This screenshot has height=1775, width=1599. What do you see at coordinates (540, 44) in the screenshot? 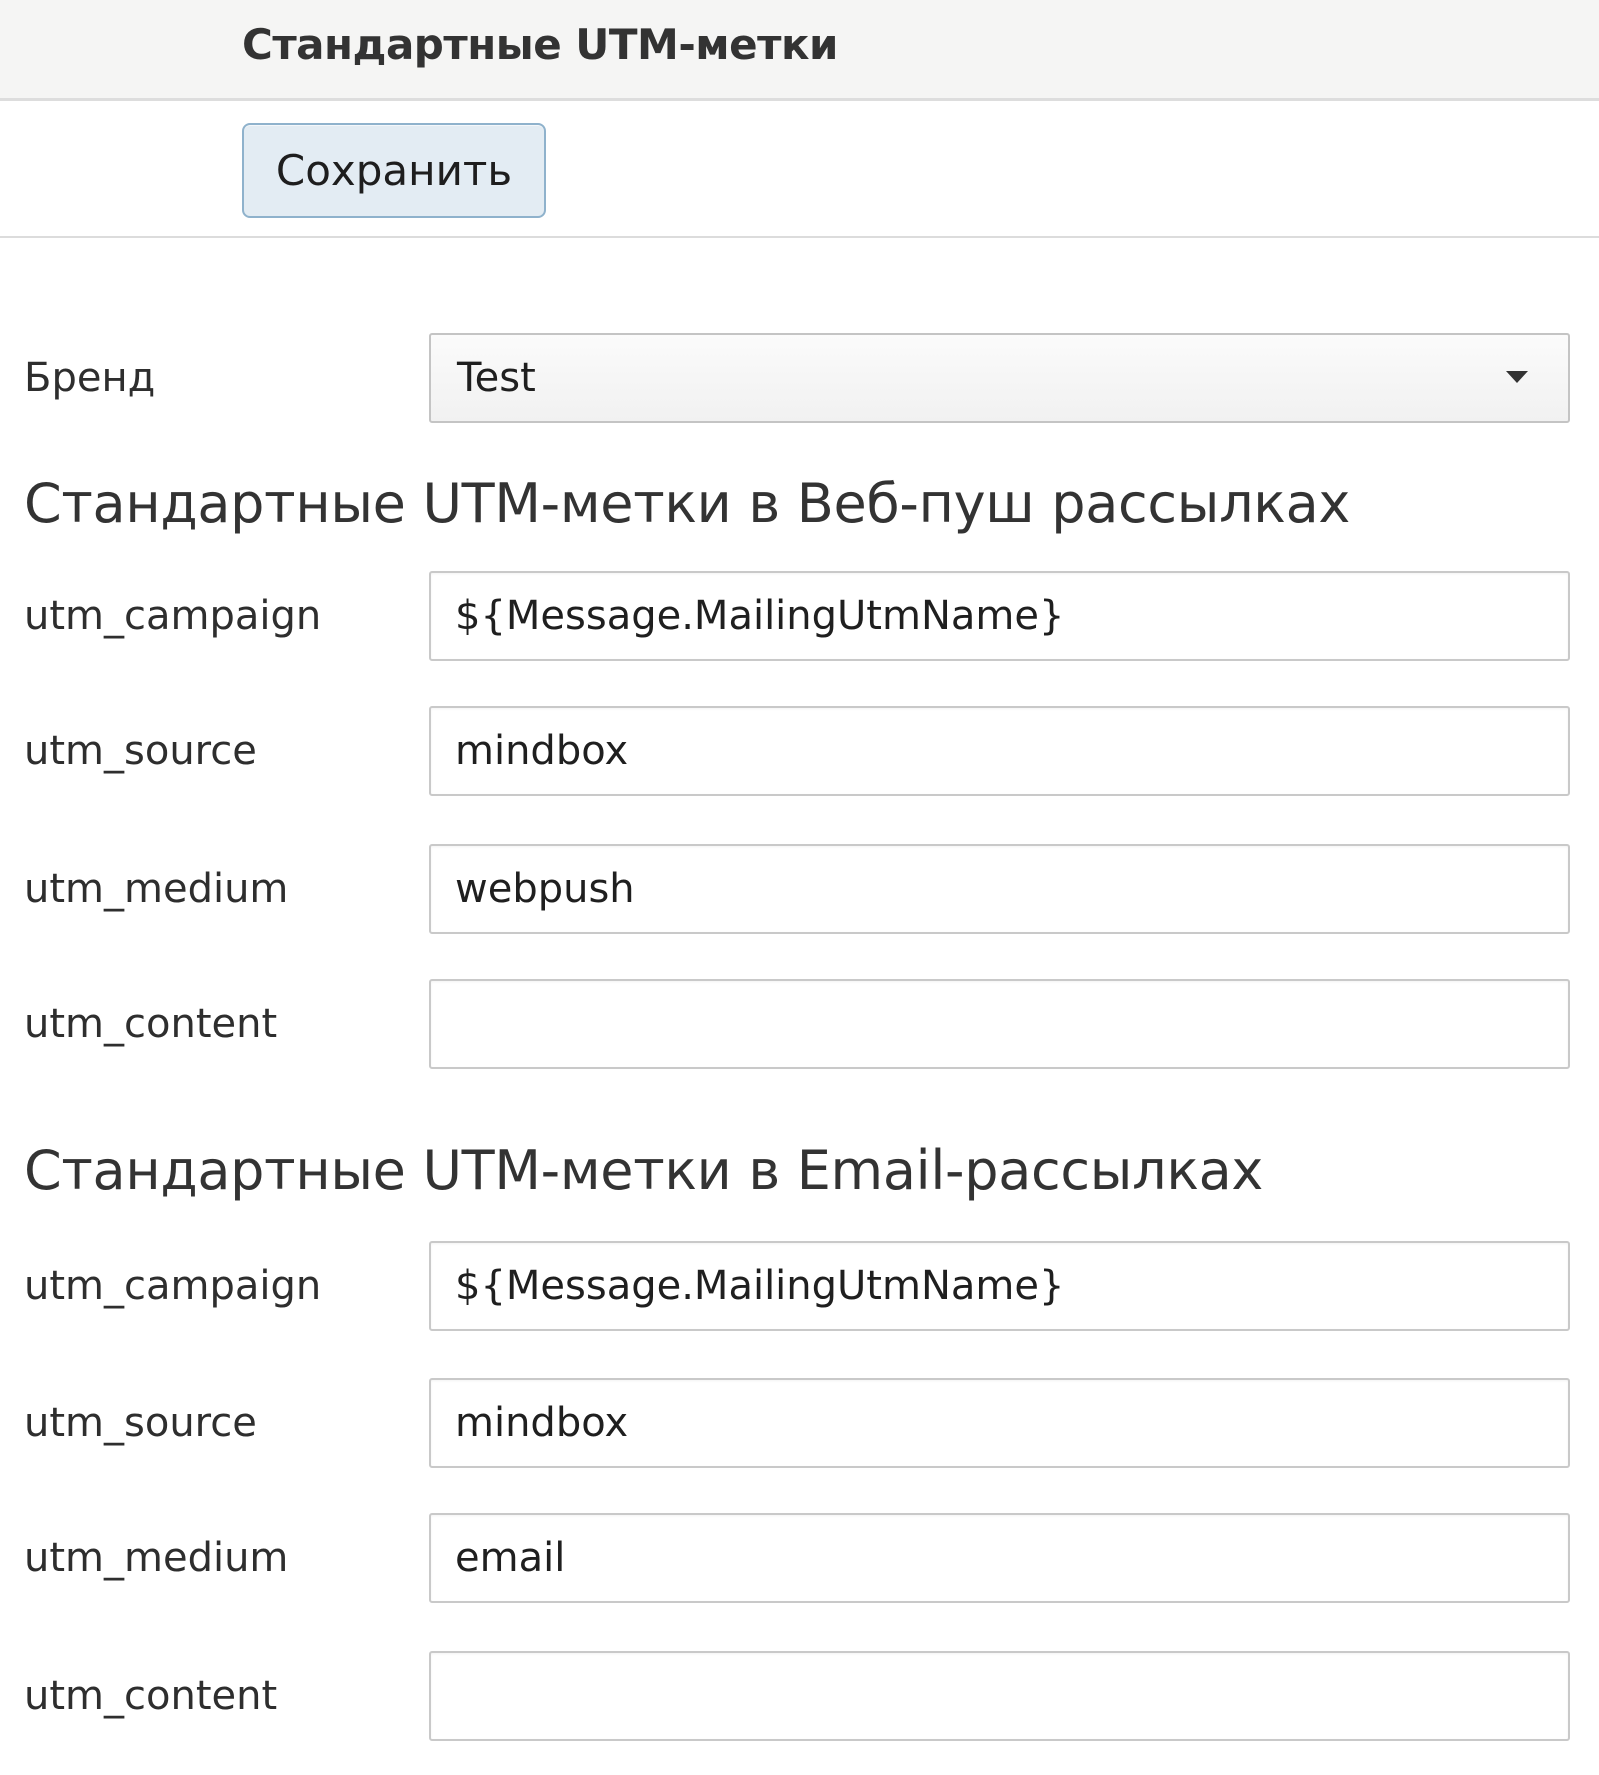
I see `page-title: Стандартные UTM-метки` at bounding box center [540, 44].